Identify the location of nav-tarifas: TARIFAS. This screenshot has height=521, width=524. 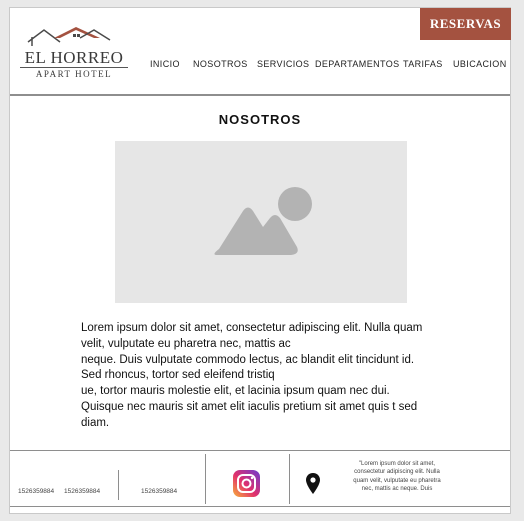
(423, 64).